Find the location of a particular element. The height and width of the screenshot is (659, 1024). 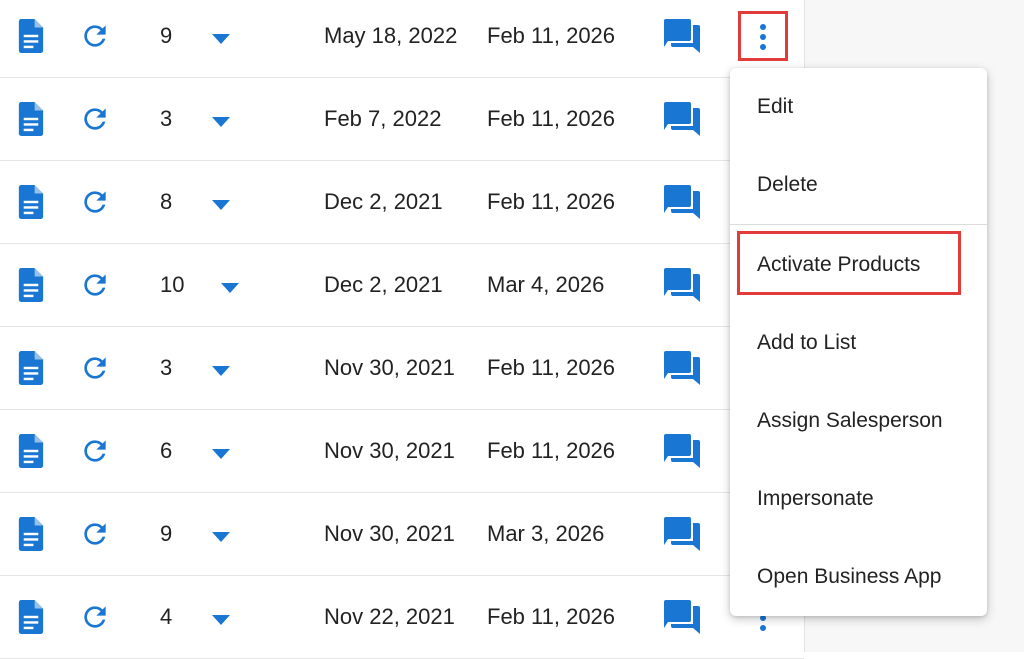

more-actions-button is located at coordinates (763, 36).